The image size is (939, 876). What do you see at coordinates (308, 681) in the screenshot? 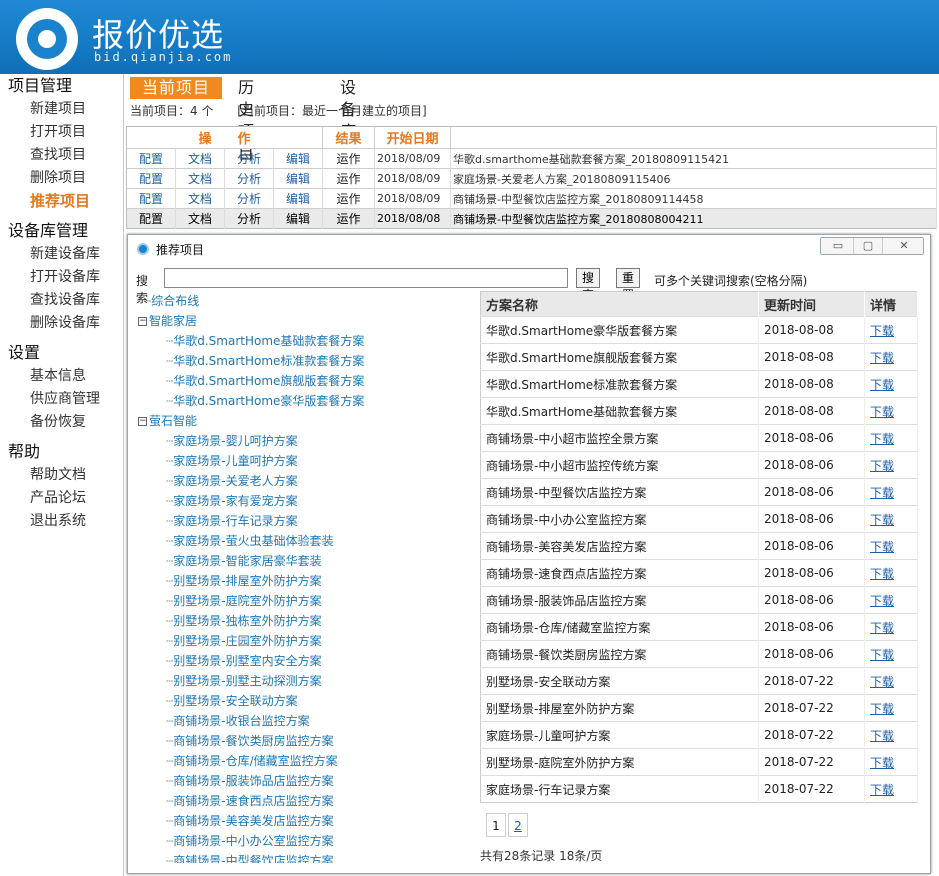
I see `tree-leaf-node: 别墅场景-别墅主动探测方案` at bounding box center [308, 681].